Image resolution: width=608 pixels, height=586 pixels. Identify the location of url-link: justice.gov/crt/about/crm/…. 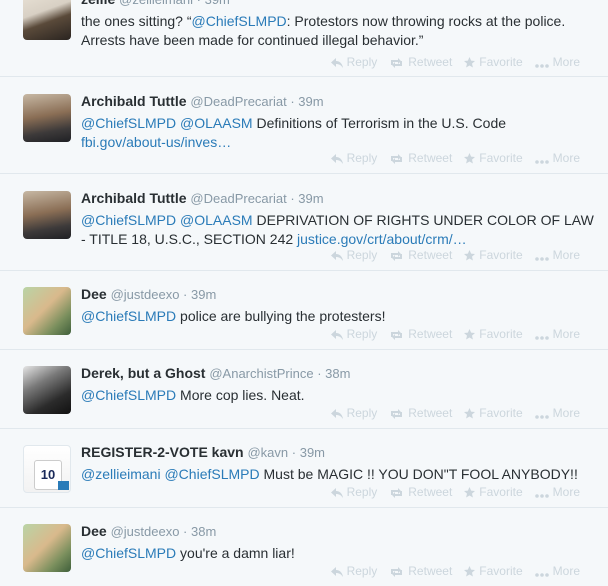
(382, 239).